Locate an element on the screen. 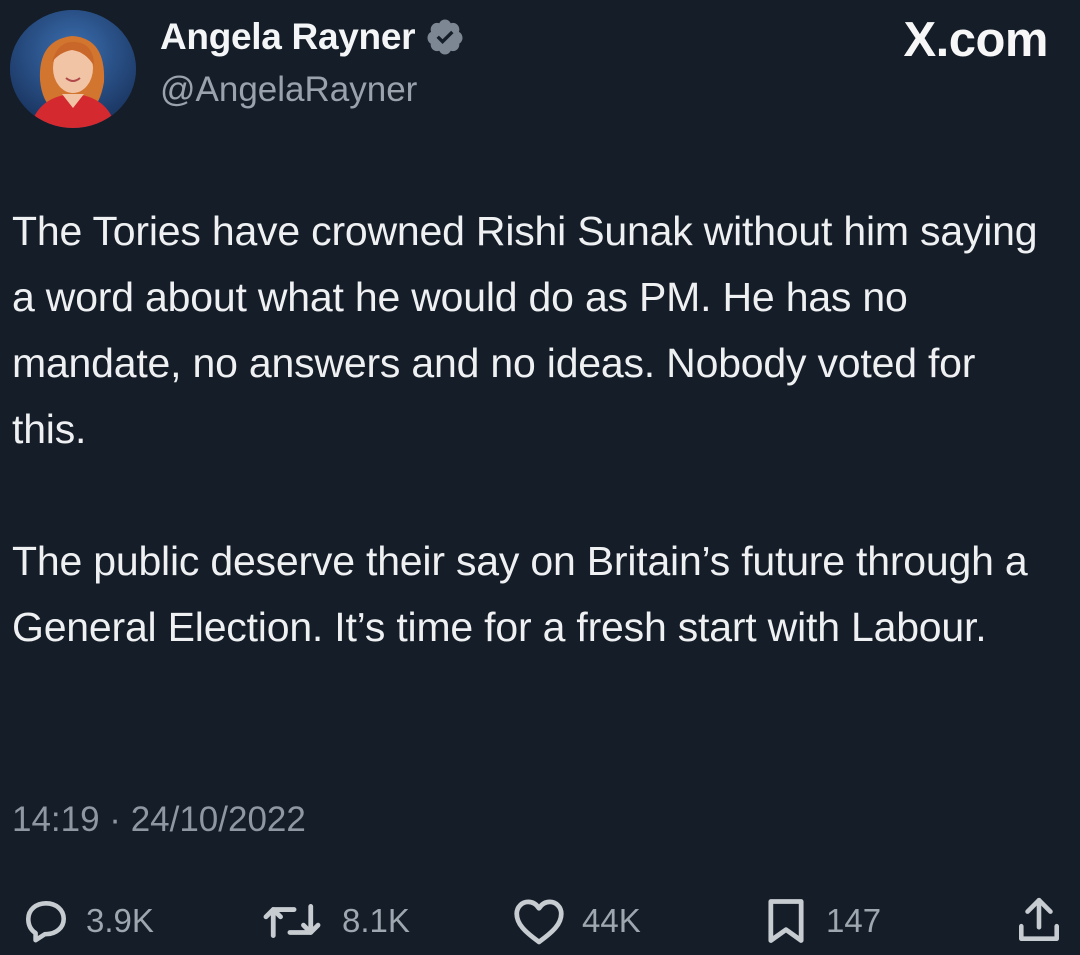 The image size is (1080, 955). bookmark-button: 147 is located at coordinates (820, 921).